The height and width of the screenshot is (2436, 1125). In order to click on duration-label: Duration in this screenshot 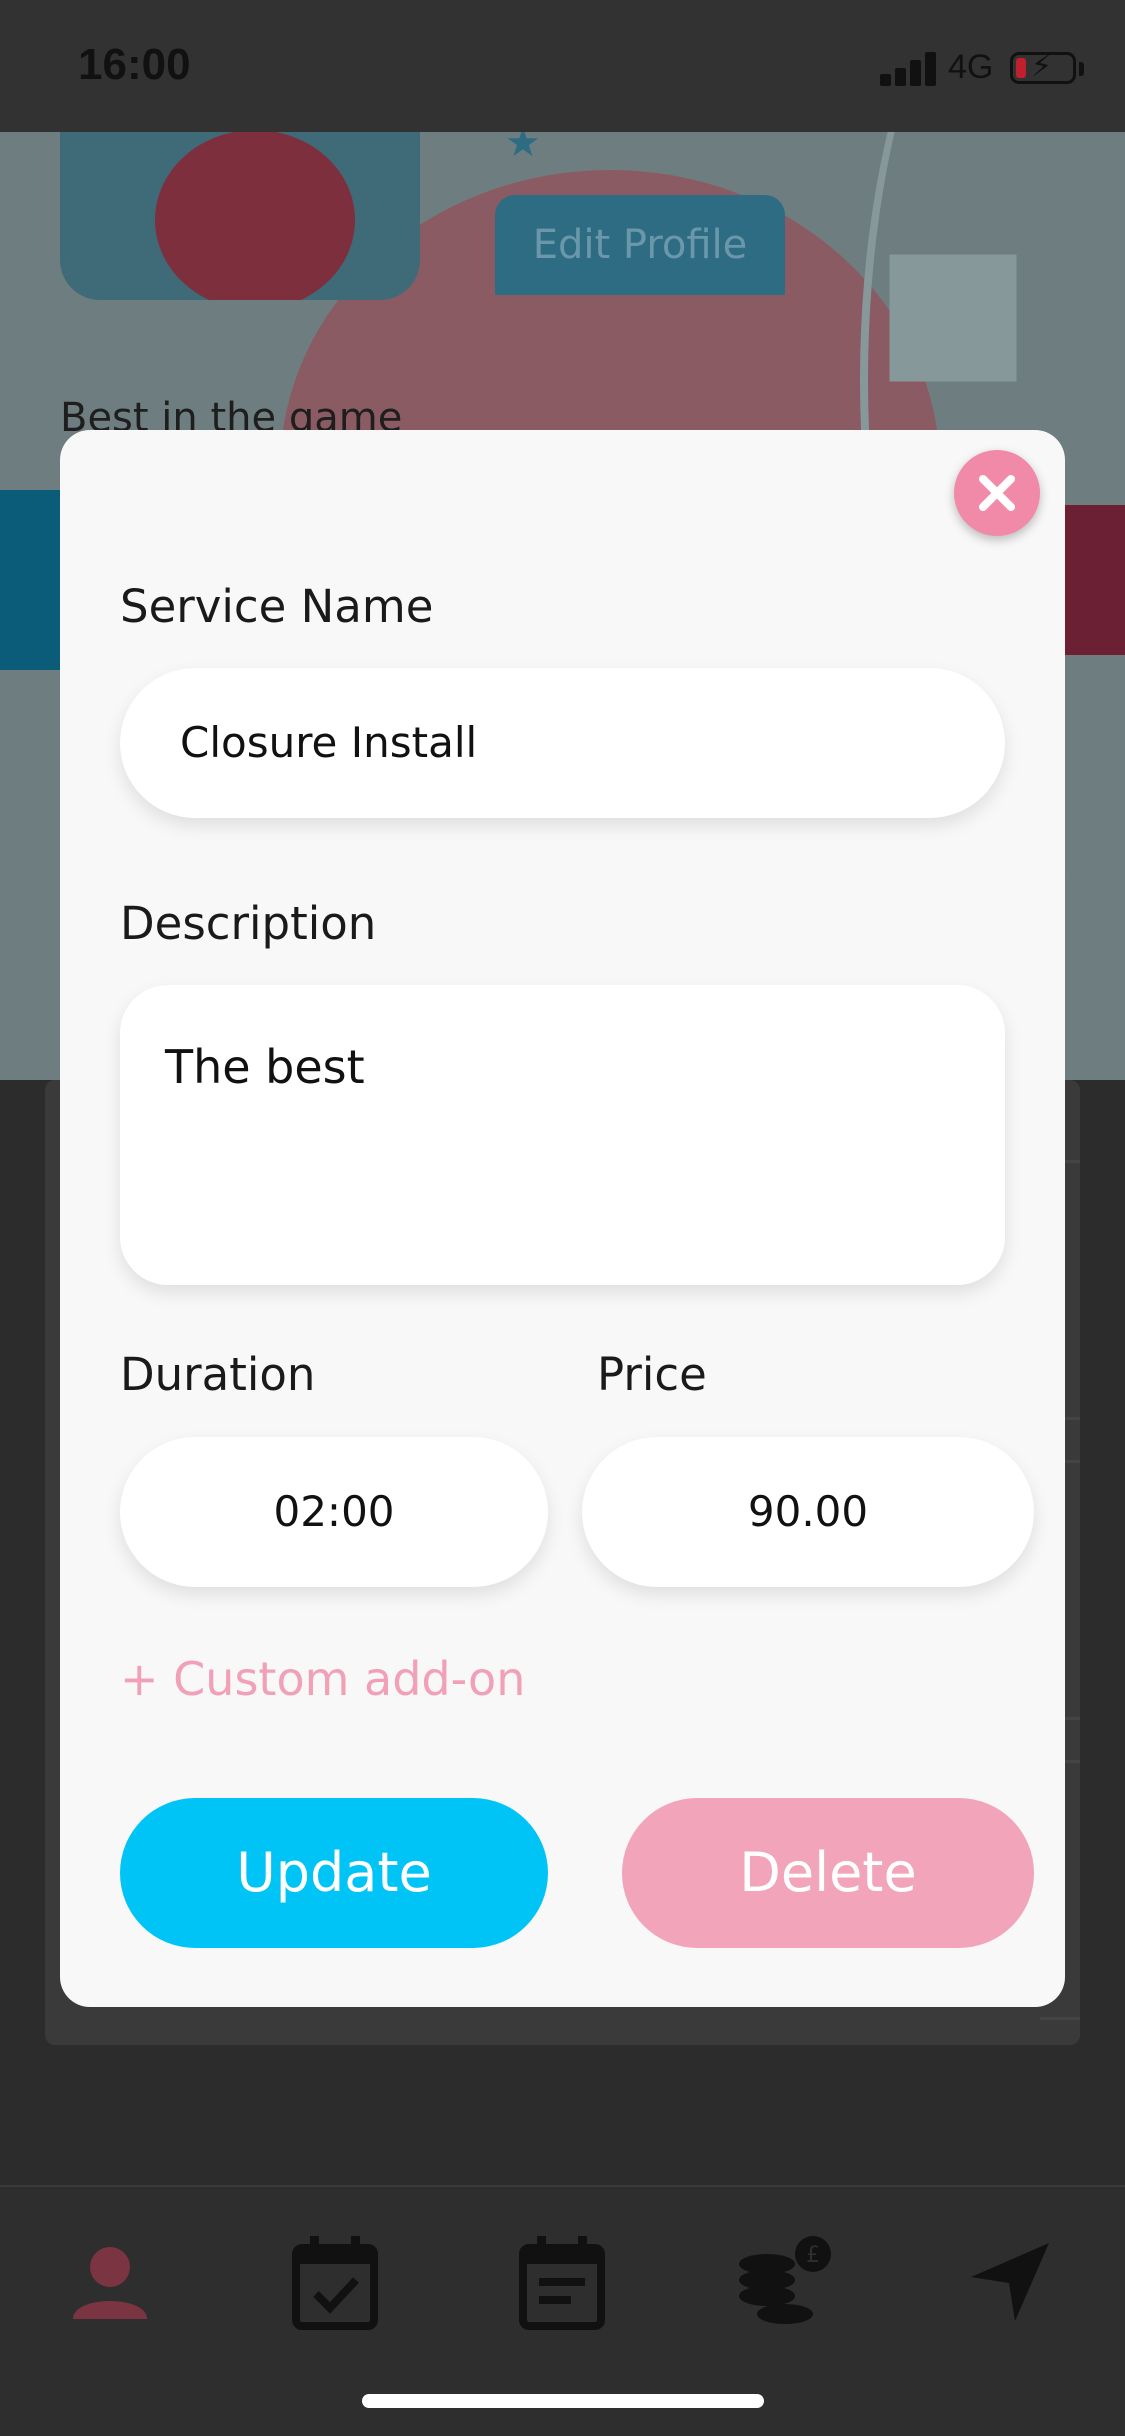, I will do `click(218, 1374)`.